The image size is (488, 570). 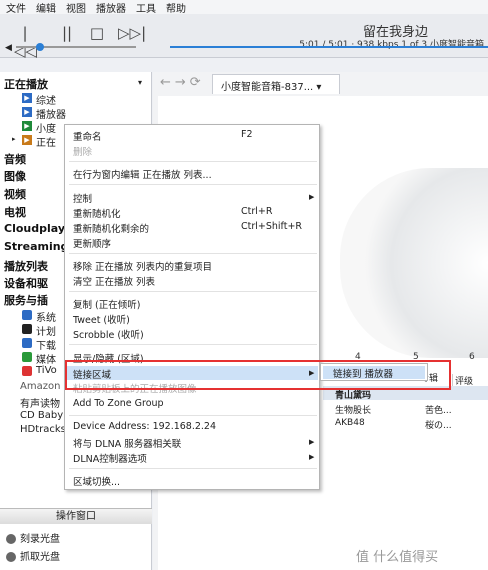 What do you see at coordinates (92, 243) in the screenshot?
I see `menu-item-update-order: 更新顺序` at bounding box center [92, 243].